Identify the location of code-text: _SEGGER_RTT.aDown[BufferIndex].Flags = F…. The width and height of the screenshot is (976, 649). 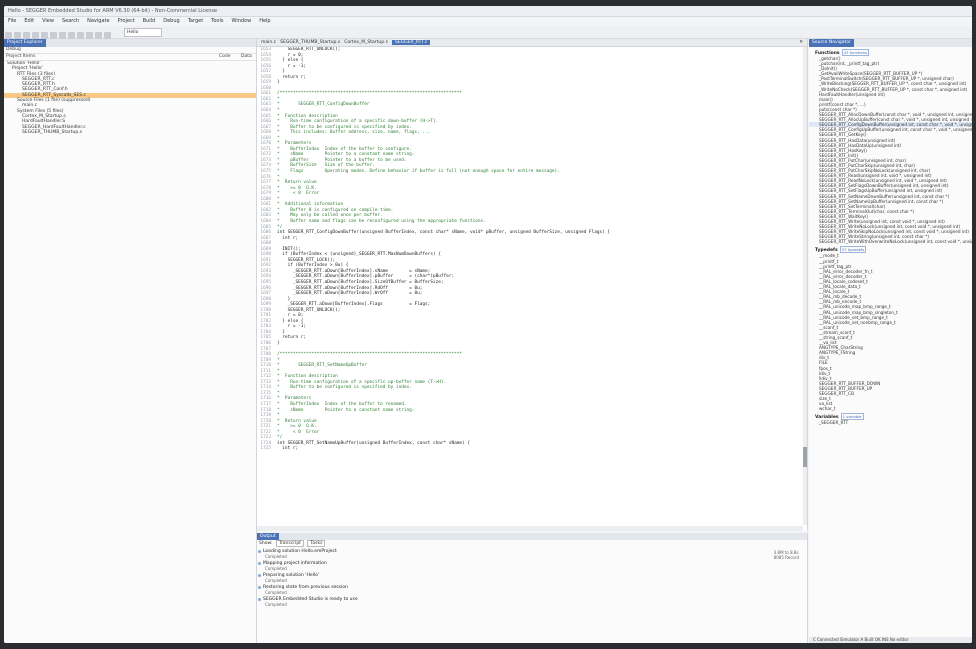
(354, 305).